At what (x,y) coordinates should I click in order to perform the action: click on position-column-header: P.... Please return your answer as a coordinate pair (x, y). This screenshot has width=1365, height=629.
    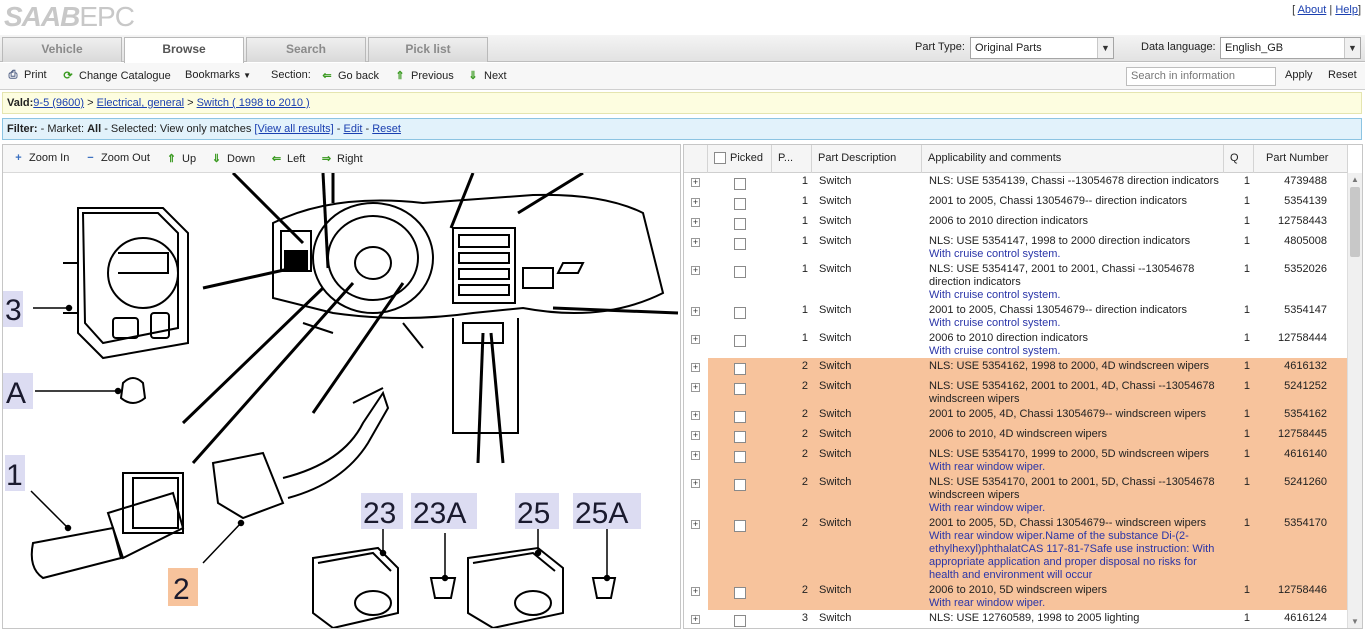
    Looking at the image, I should click on (792, 159).